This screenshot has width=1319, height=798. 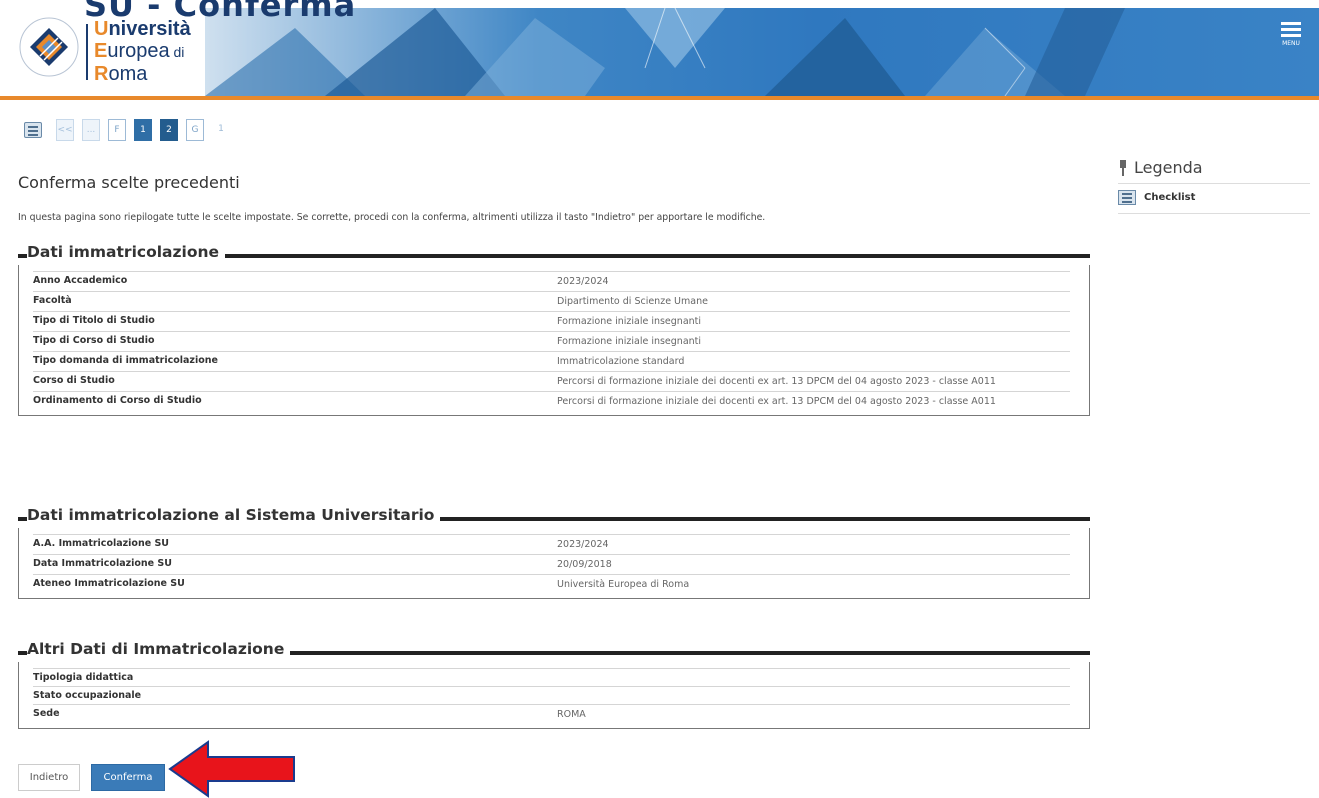 I want to click on table-row: A.A. Immatricolazione SU 2023/2024, so click(x=551, y=544).